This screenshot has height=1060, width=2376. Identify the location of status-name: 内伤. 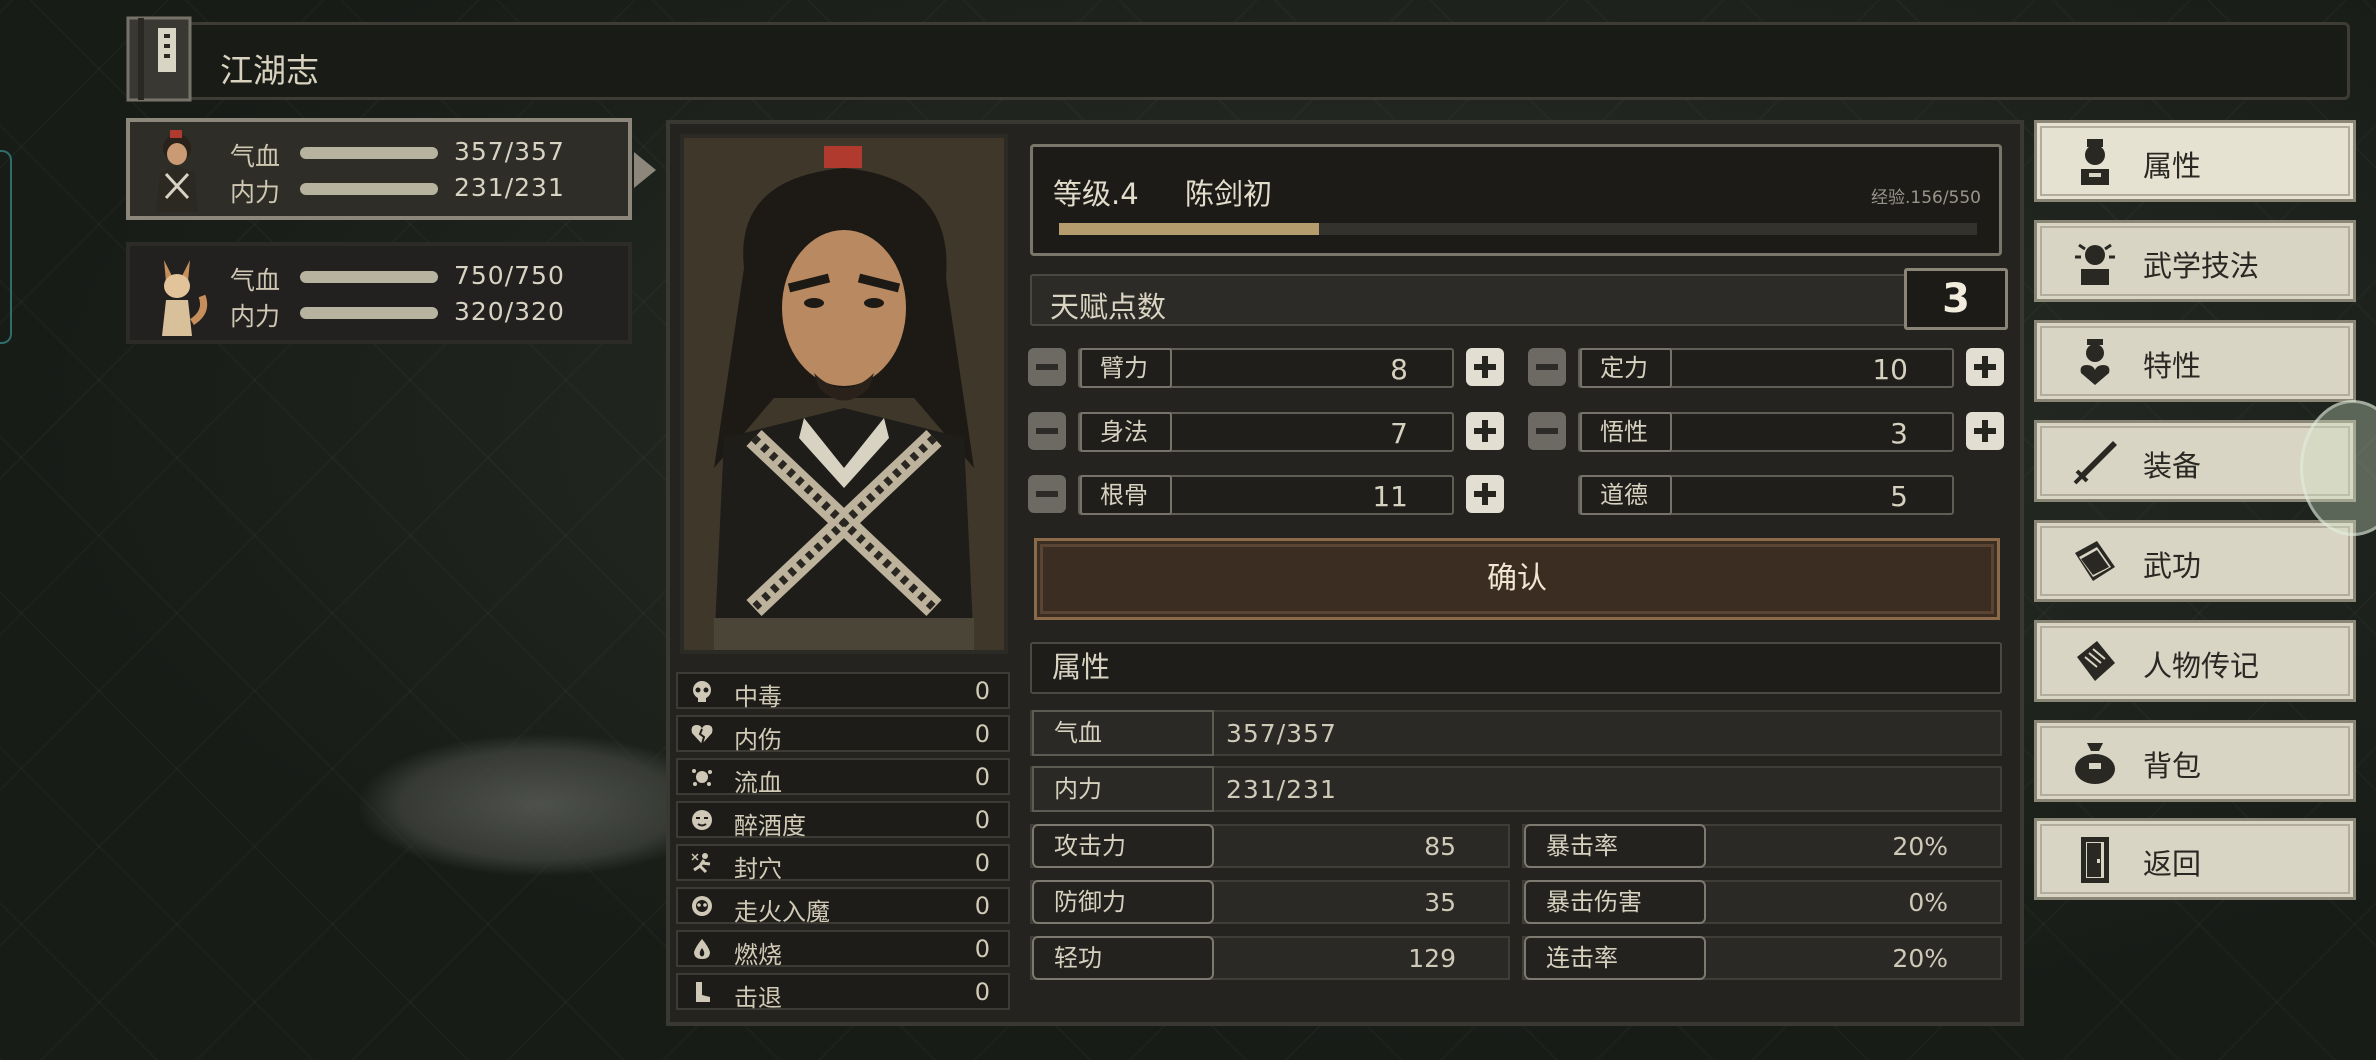
(758, 740).